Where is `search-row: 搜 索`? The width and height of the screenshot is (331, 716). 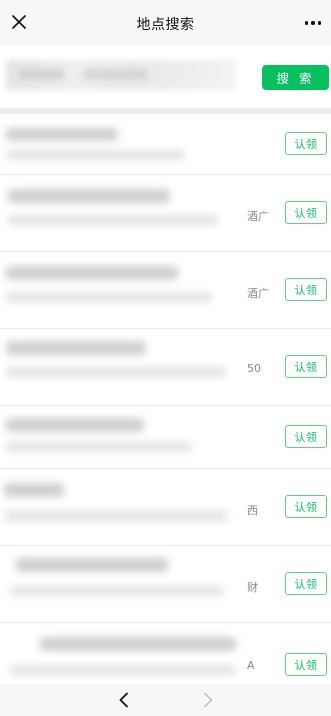 search-row: 搜 索 is located at coordinates (165, 77).